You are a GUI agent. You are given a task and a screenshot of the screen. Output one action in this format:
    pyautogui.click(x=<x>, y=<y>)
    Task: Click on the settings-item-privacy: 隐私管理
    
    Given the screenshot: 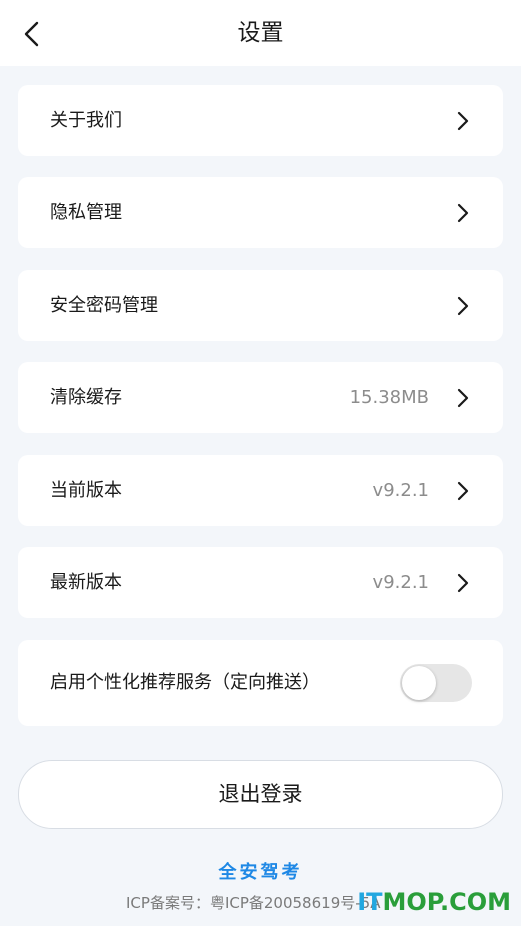 What is the action you would take?
    pyautogui.click(x=260, y=212)
    